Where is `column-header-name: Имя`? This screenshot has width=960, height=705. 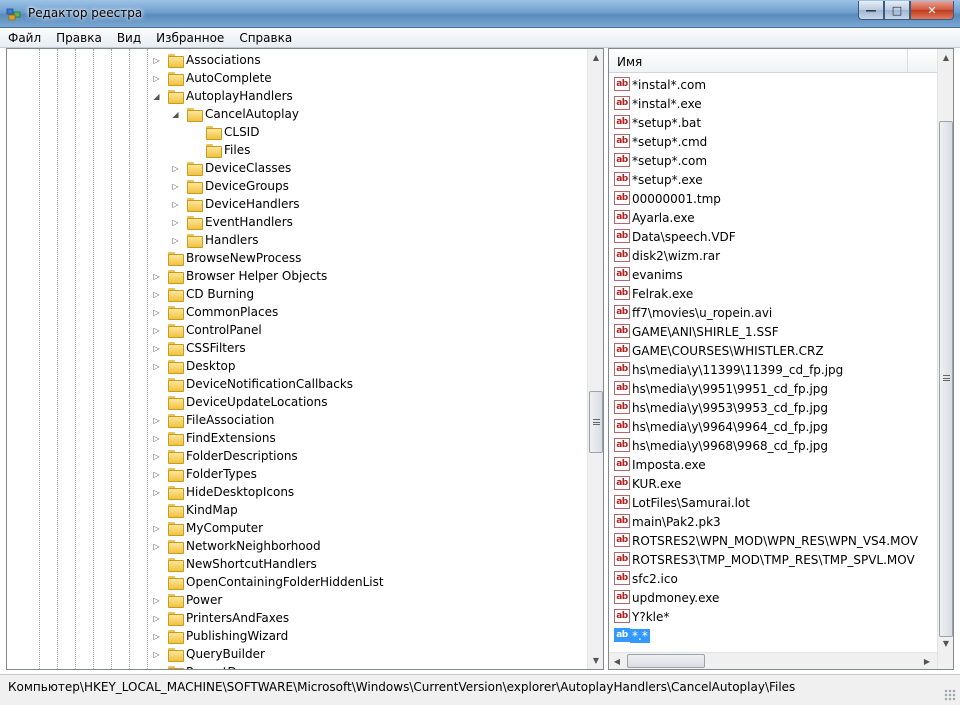
column-header-name: Имя is located at coordinates (773, 61).